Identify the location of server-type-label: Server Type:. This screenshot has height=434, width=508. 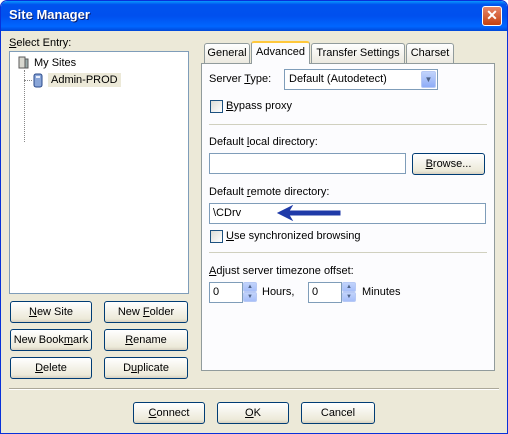
(240, 79).